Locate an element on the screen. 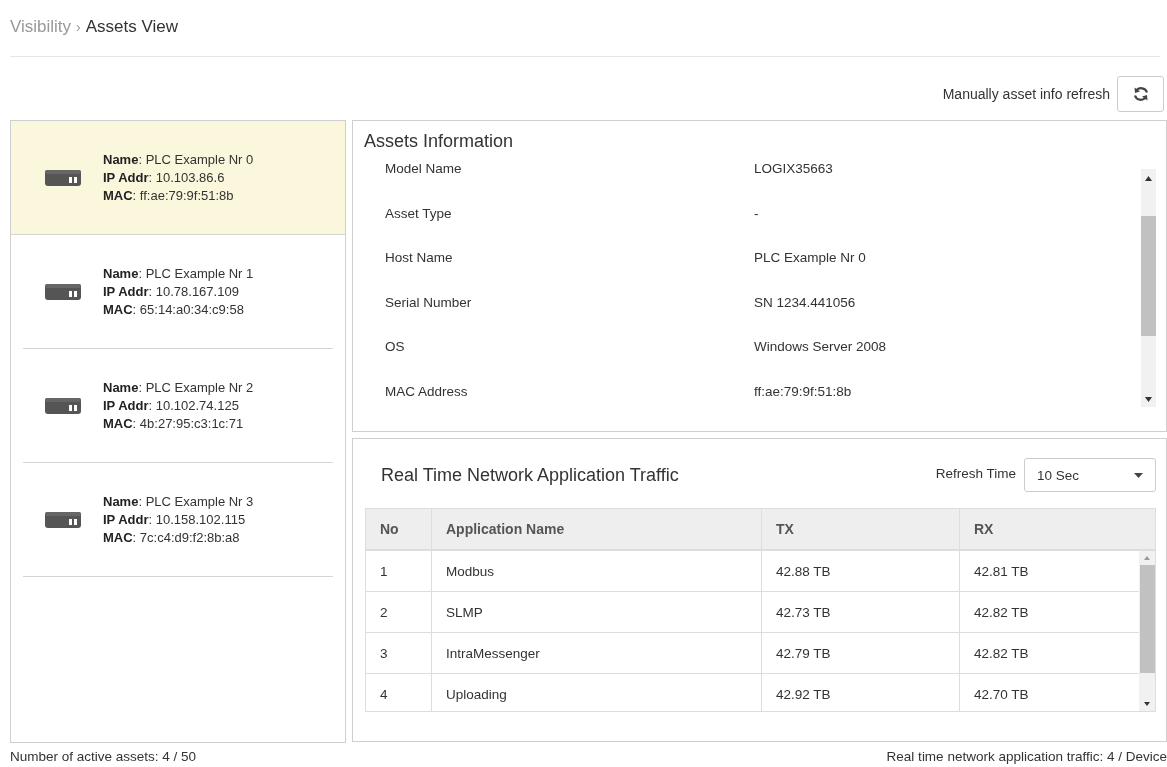  column-header: Application Name is located at coordinates (597, 529).